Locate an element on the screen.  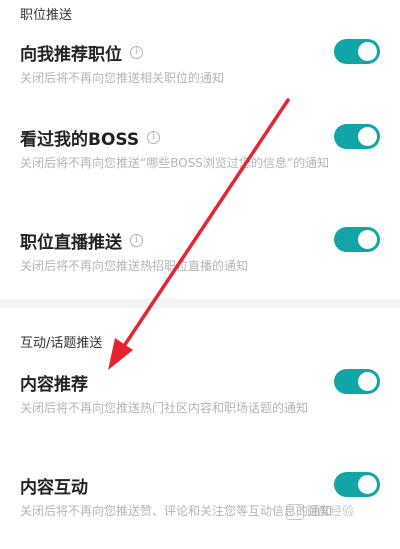
toggle-switch-content-interaction is located at coordinates (357, 484).